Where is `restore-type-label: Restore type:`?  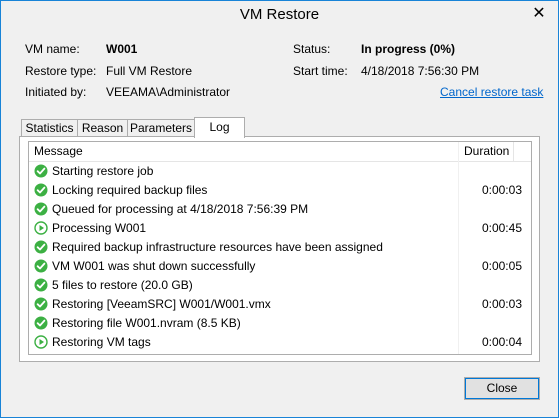 restore-type-label: Restore type: is located at coordinates (61, 71).